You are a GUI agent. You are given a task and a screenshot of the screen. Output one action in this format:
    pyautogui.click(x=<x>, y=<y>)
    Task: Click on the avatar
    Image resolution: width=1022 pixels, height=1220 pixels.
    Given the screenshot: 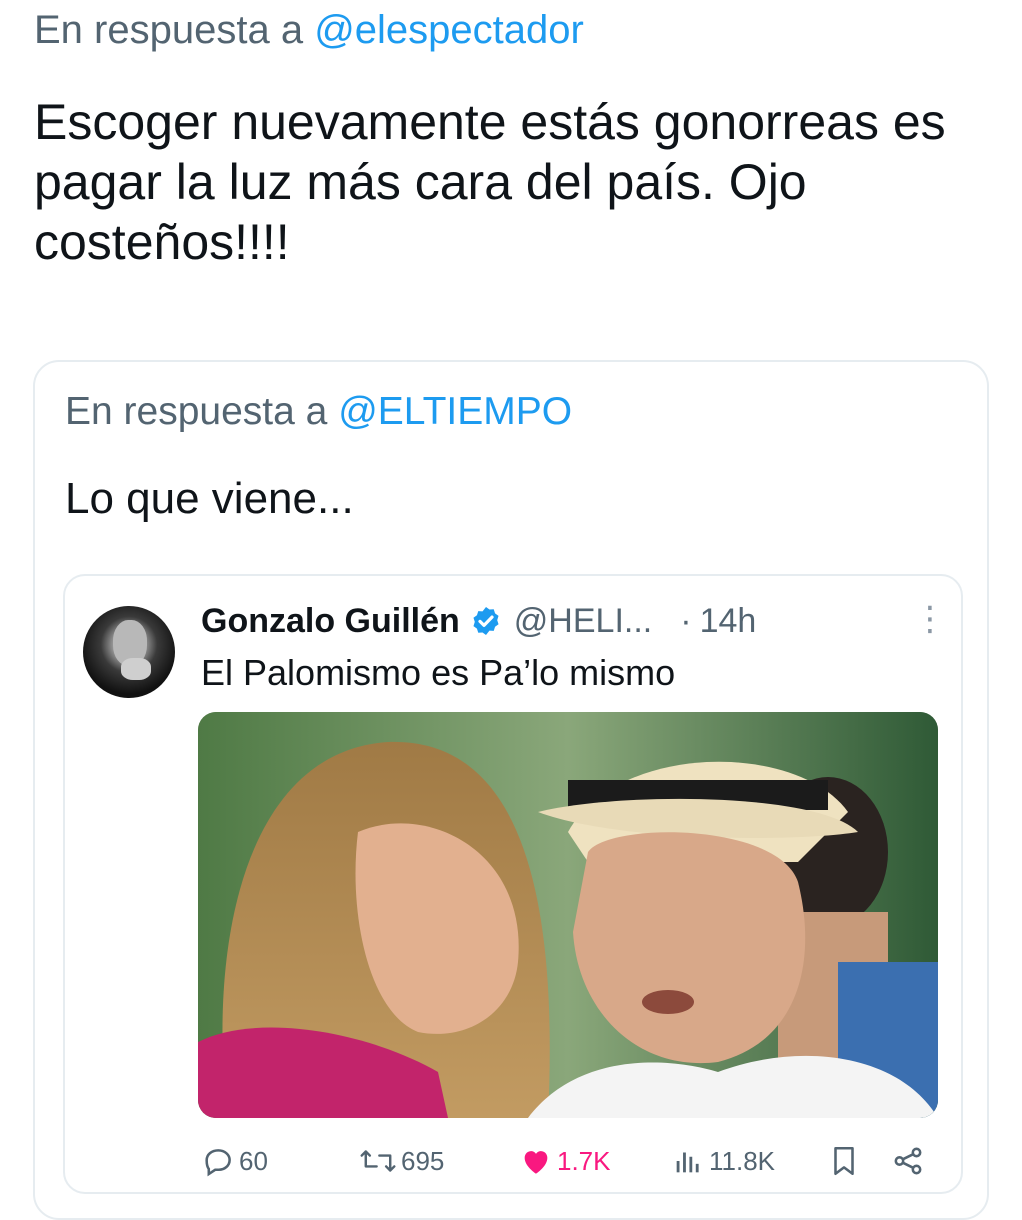 What is the action you would take?
    pyautogui.click(x=129, y=652)
    